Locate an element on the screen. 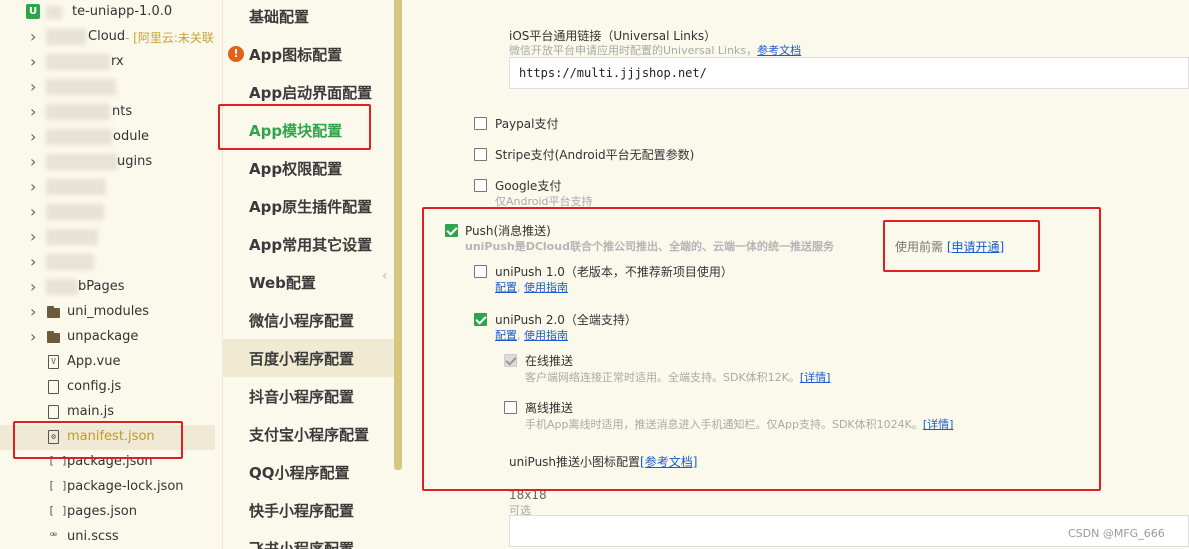  tree-item-app-vue: V App.vue is located at coordinates (107, 362).